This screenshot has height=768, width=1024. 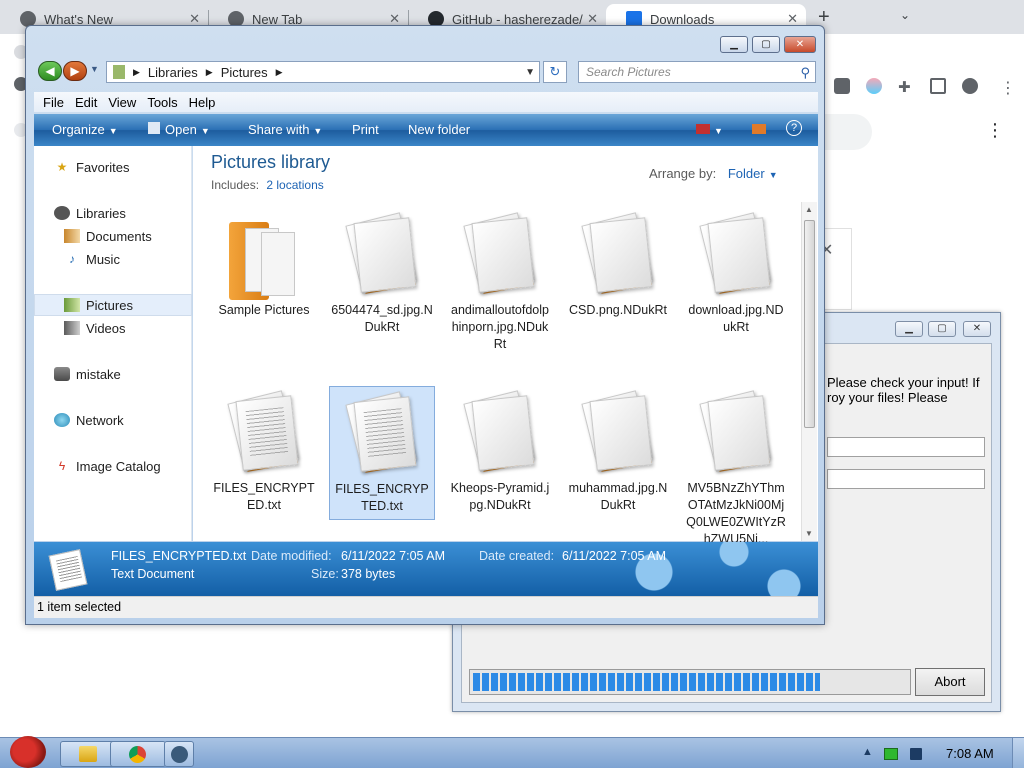 I want to click on library-icon, so click(x=119, y=72).